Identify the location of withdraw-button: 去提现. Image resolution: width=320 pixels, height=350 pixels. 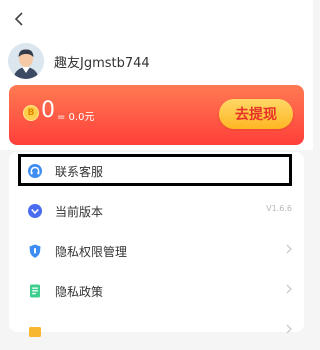
(256, 114).